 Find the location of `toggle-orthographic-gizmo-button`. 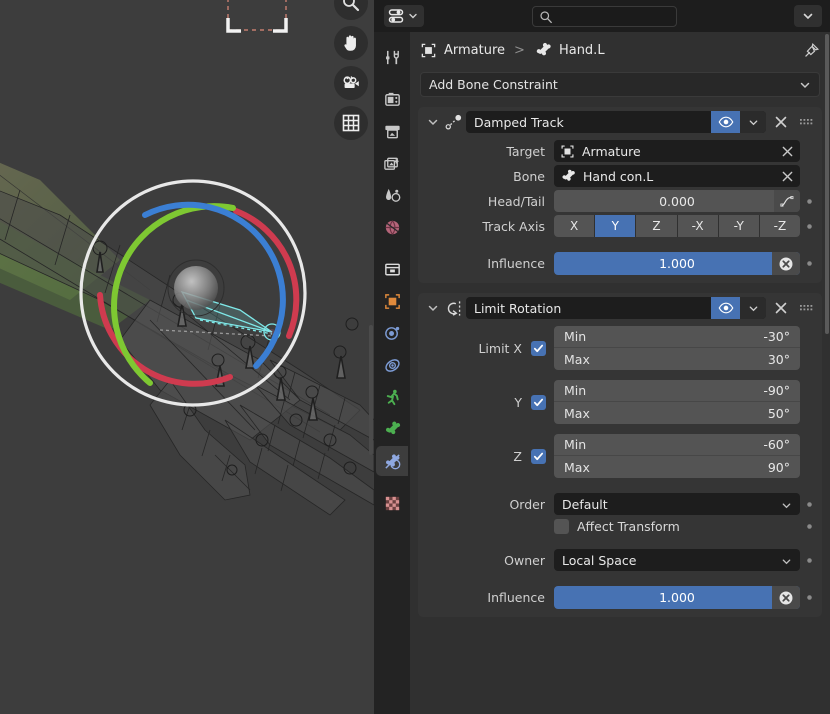

toggle-orthographic-gizmo-button is located at coordinates (351, 123).